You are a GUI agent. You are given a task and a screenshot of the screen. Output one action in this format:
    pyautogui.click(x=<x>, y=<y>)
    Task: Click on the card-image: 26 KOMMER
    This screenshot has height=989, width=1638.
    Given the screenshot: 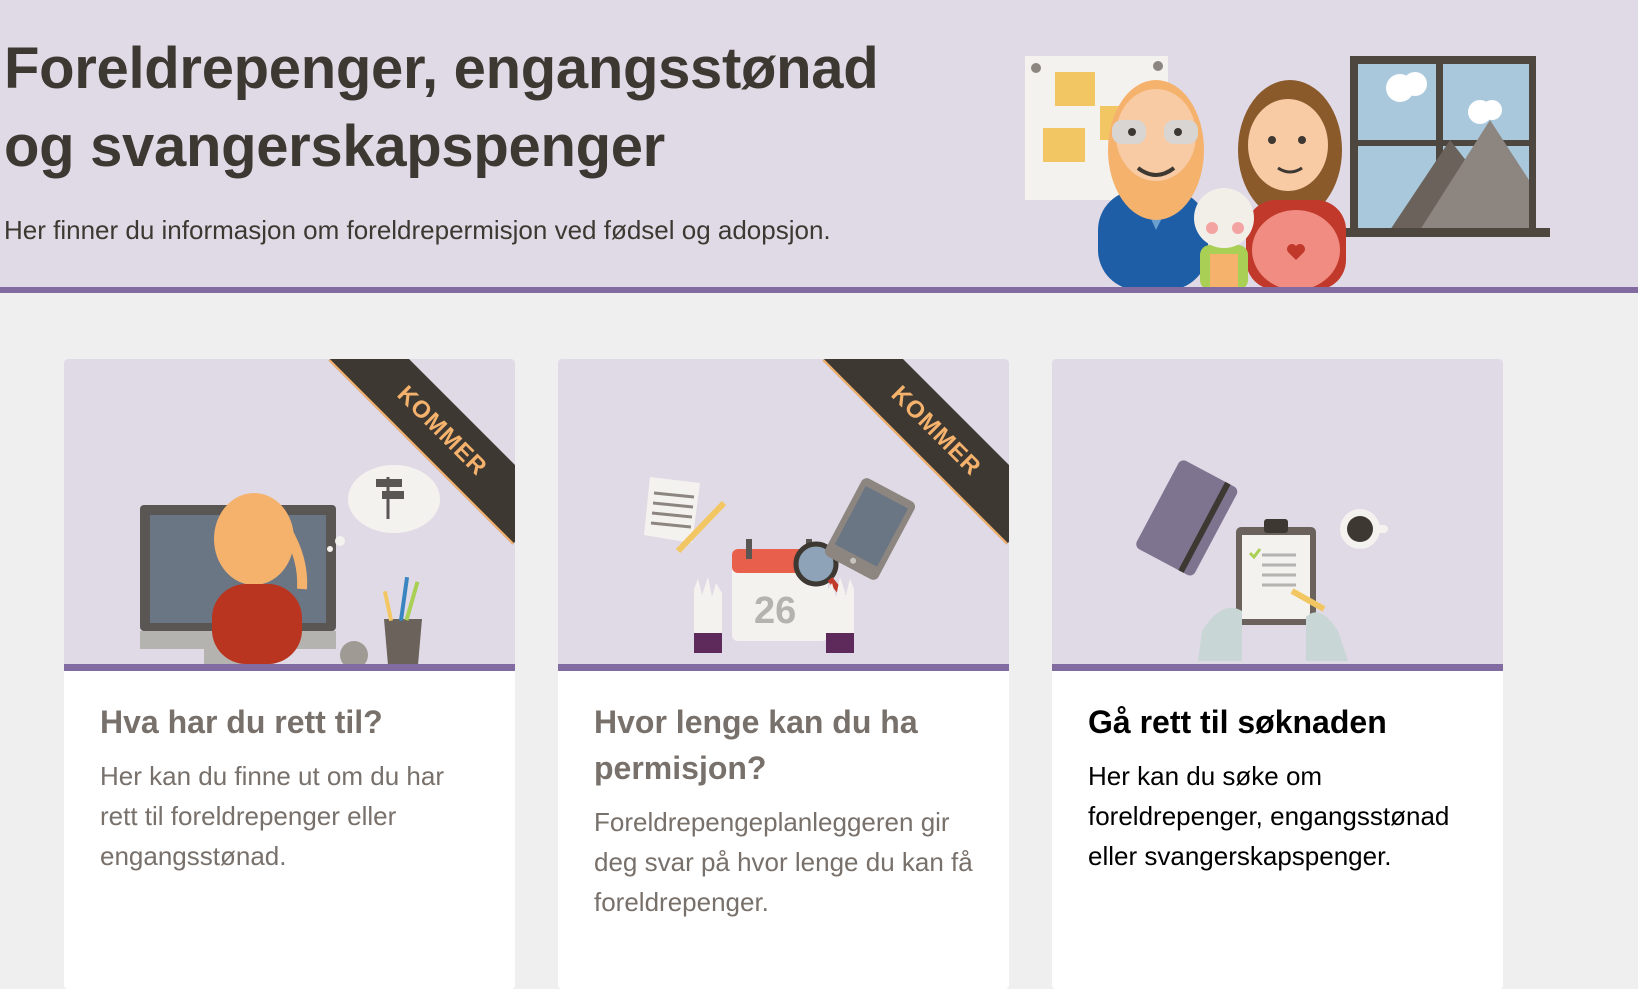 What is the action you would take?
    pyautogui.click(x=783, y=515)
    